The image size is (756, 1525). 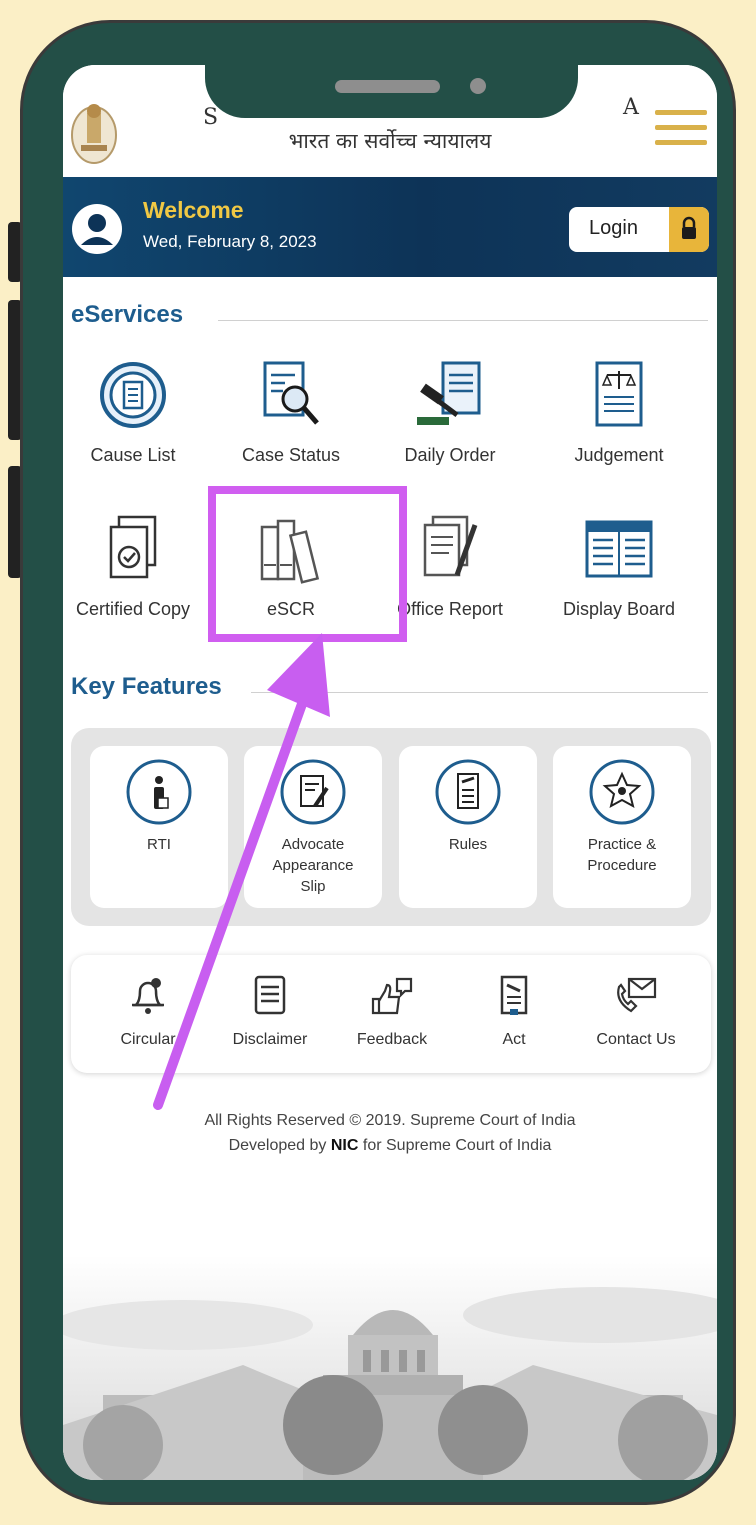 What do you see at coordinates (622, 855) in the screenshot?
I see `key-feature-label: Practice & Procedure` at bounding box center [622, 855].